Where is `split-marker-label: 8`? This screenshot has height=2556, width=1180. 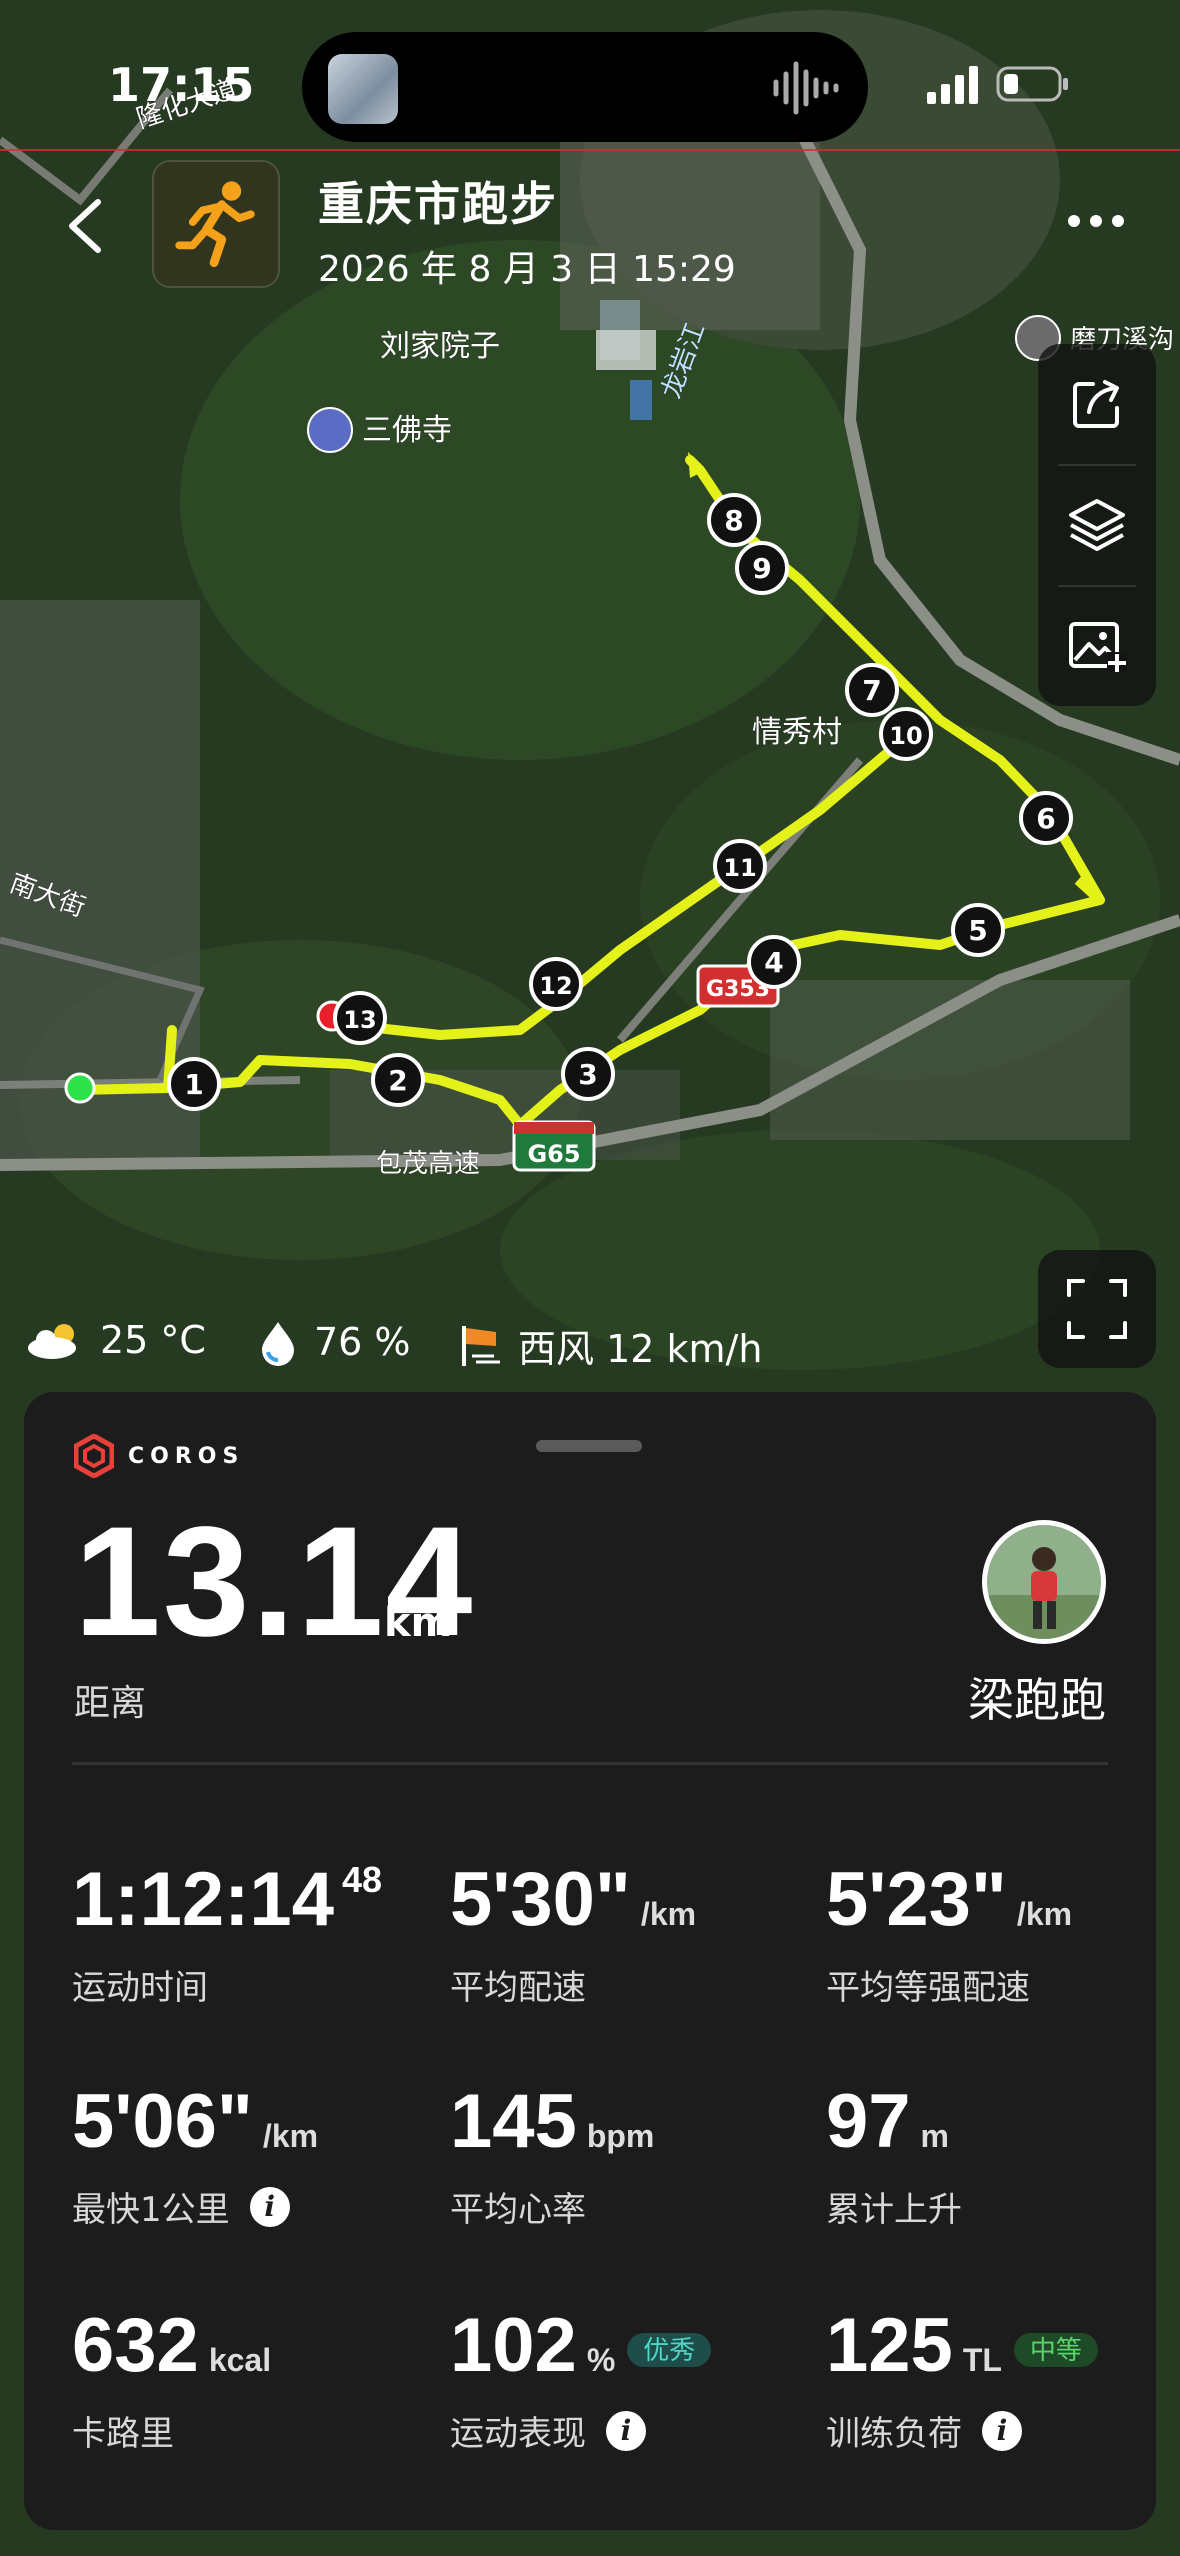 split-marker-label: 8 is located at coordinates (733, 520).